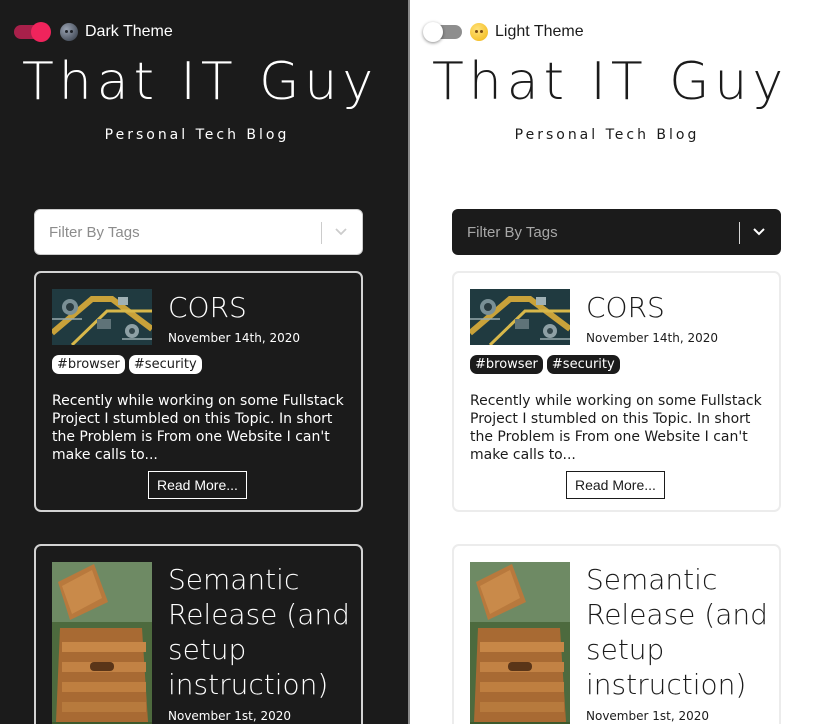  Describe the element at coordinates (539, 31) in the screenshot. I see `theme-label: Light Theme` at that location.